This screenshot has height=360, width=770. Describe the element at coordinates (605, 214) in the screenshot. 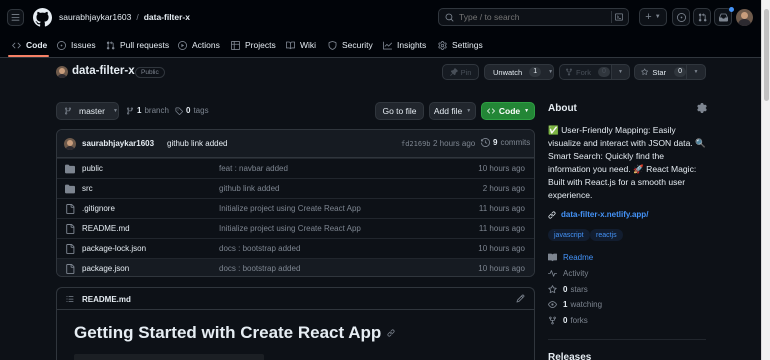

I see `homepage-url: data-filter-x.netlify.app/` at that location.